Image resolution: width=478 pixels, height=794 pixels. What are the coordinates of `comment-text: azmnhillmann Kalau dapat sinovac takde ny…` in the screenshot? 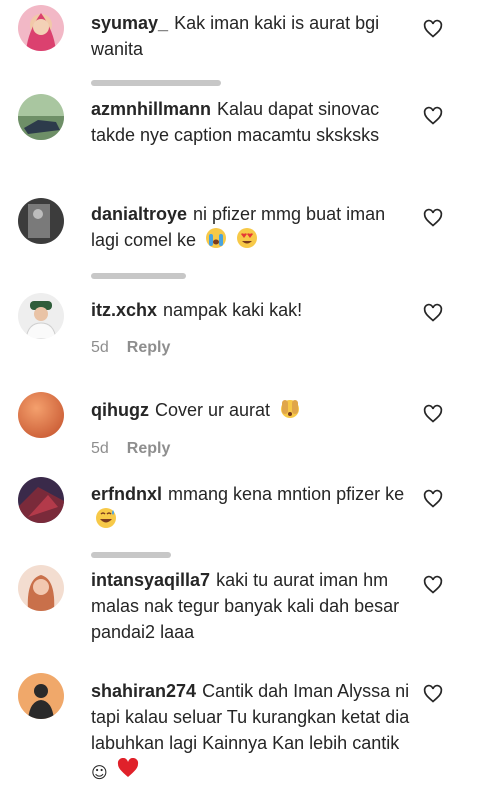 It's located at (251, 122).